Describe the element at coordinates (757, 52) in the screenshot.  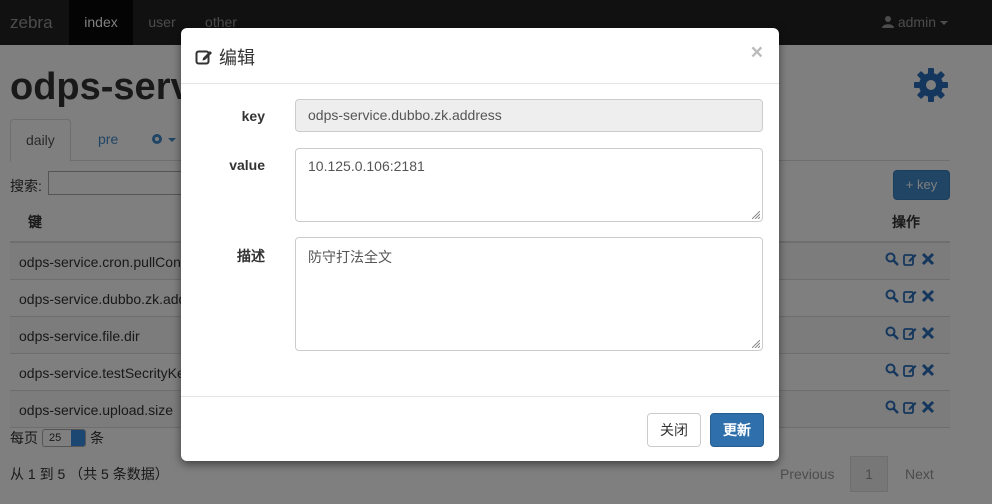
I see `close-icon: ×` at that location.